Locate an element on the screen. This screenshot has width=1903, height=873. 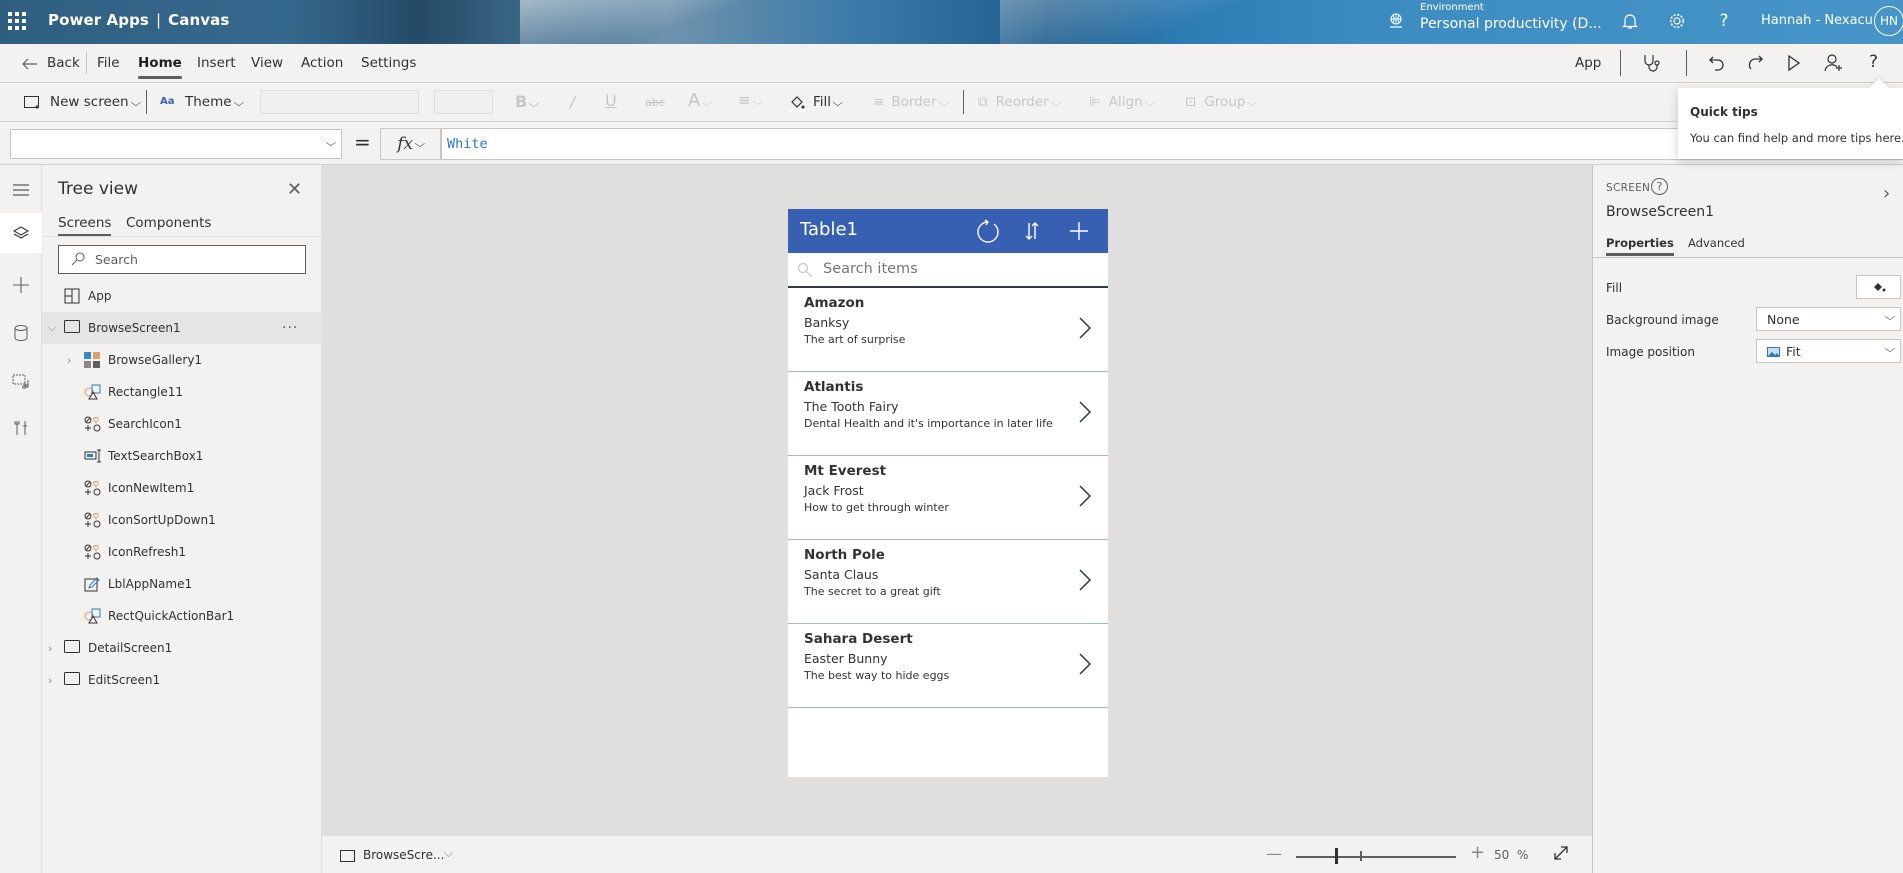
font-family-dropdown is located at coordinates (339, 102).